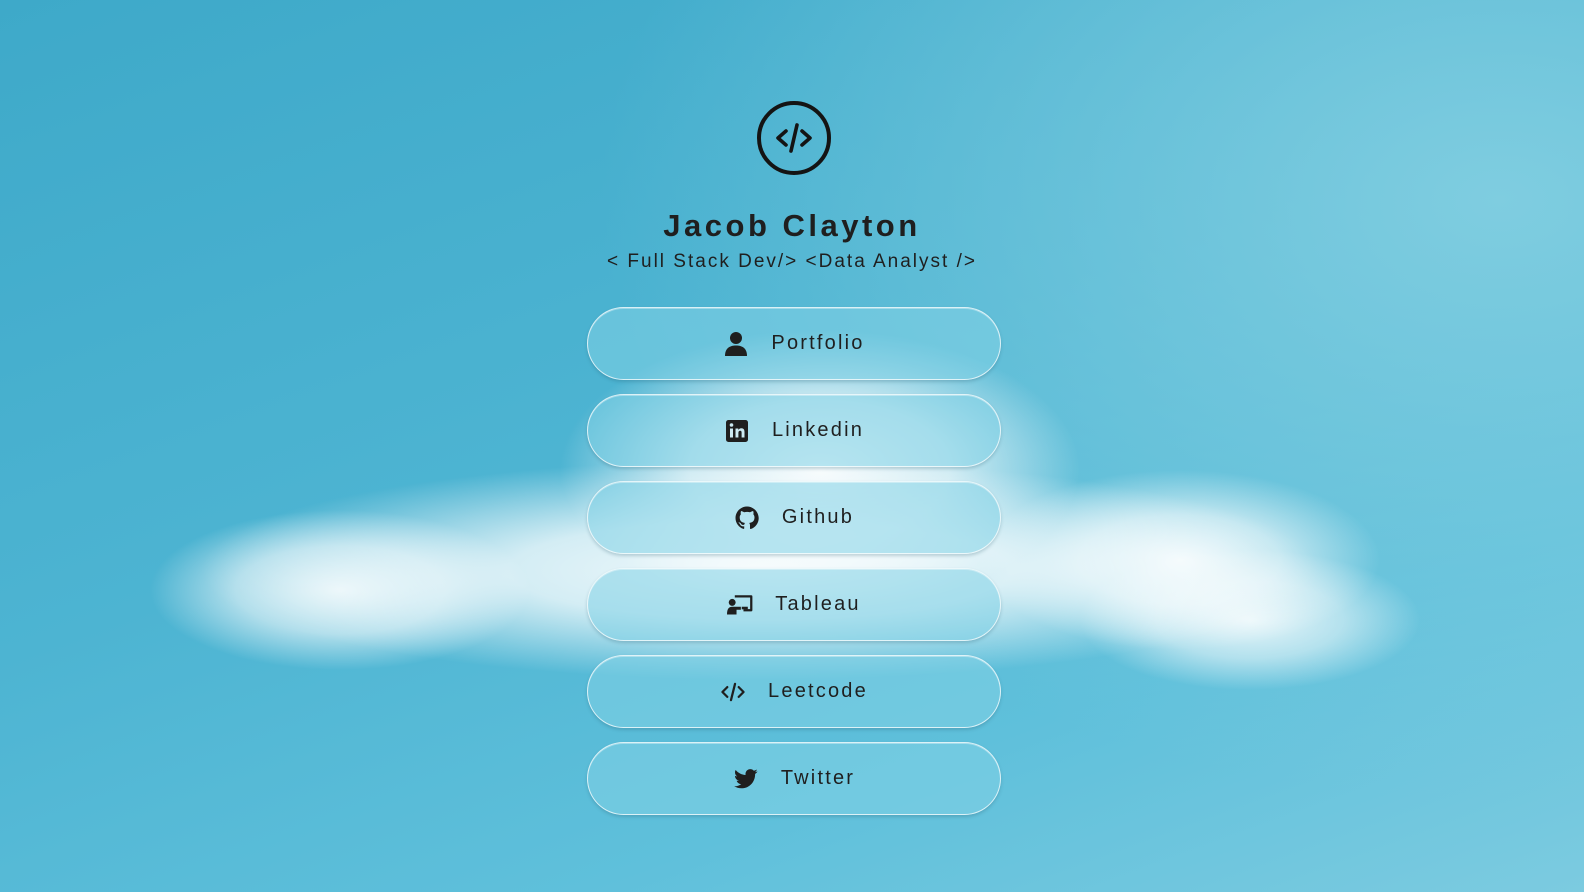 Image resolution: width=1584 pixels, height=892 pixels. I want to click on portfolio-link-label: Portfolio, so click(818, 343).